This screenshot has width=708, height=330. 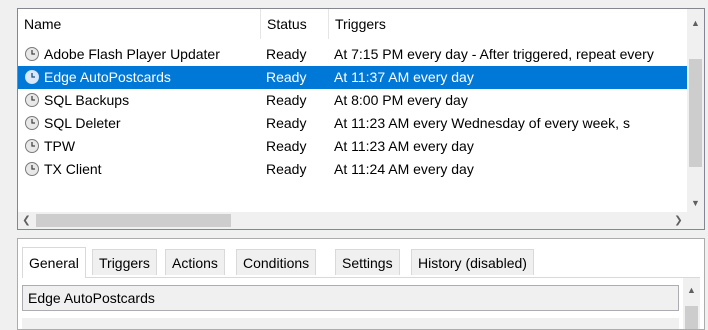 I want to click on task-row: TPW Ready At 11:23 AM every day, so click(x=352, y=146).